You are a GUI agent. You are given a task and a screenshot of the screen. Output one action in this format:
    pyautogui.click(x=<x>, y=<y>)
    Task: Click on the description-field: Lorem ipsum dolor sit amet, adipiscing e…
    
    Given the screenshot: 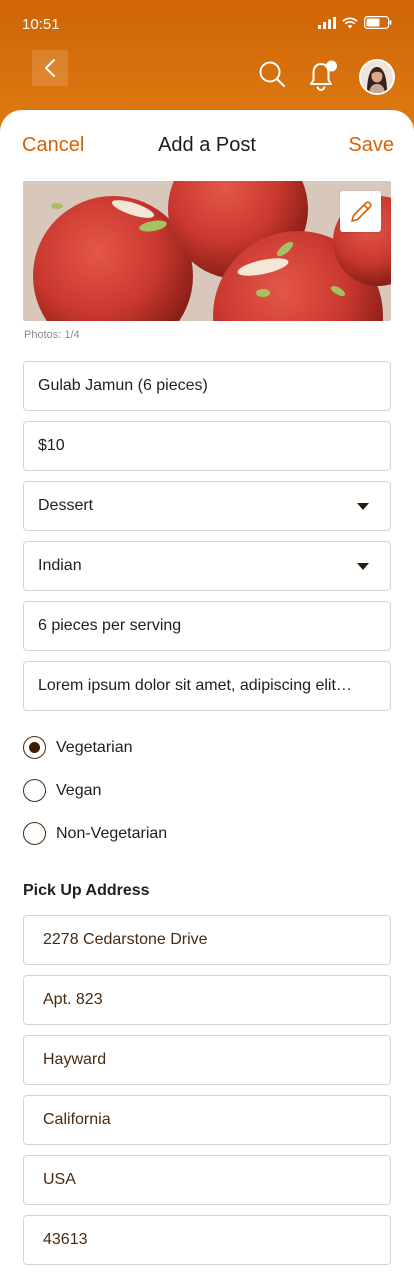 What is the action you would take?
    pyautogui.click(x=207, y=686)
    